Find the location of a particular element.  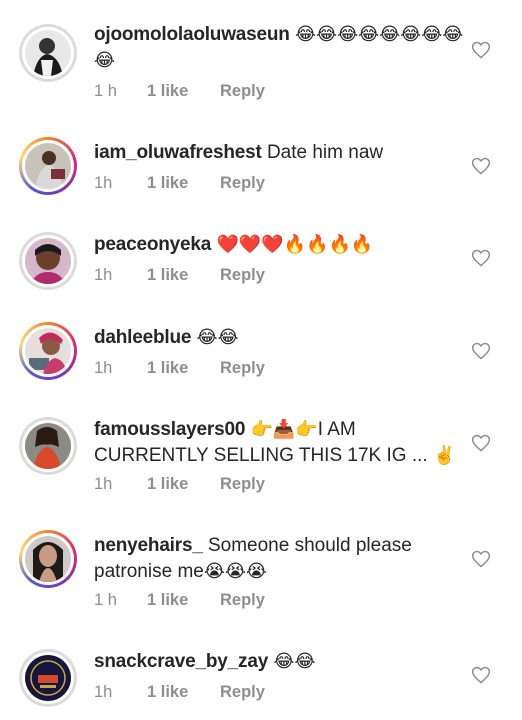

comment-username: peaceonyeka is located at coordinates (152, 244).